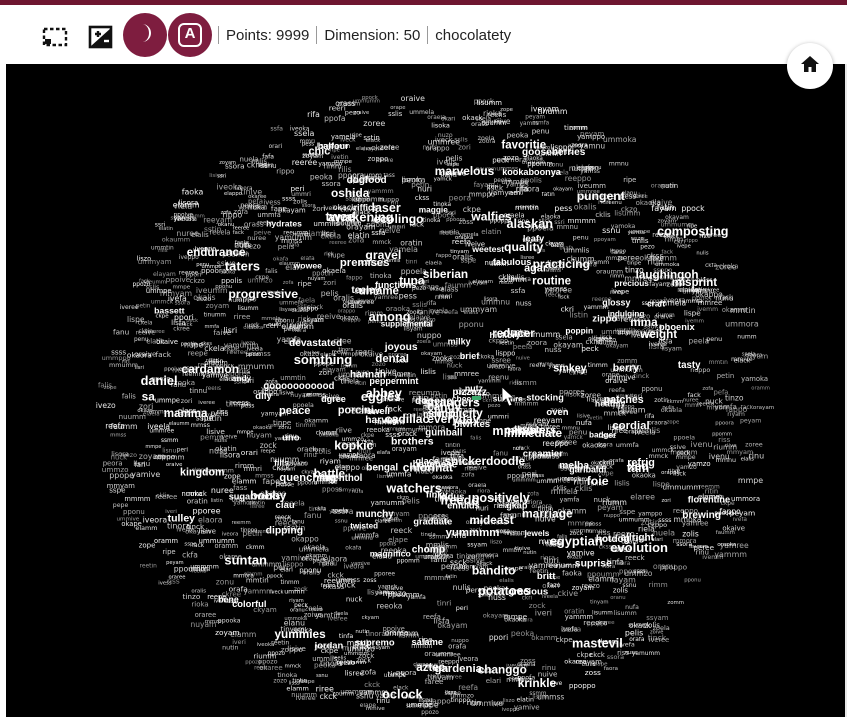  What do you see at coordinates (515, 194) in the screenshot?
I see `cloud-point-label: reenu` at bounding box center [515, 194].